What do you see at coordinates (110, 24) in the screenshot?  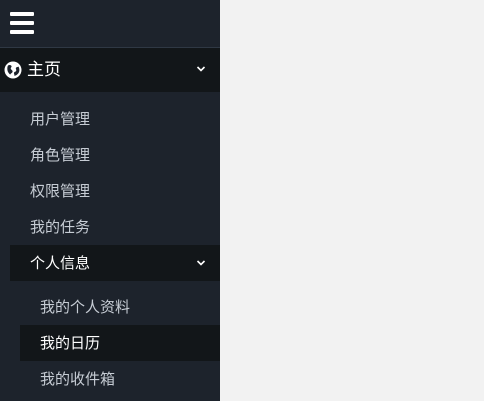 I see `sidebar-header` at bounding box center [110, 24].